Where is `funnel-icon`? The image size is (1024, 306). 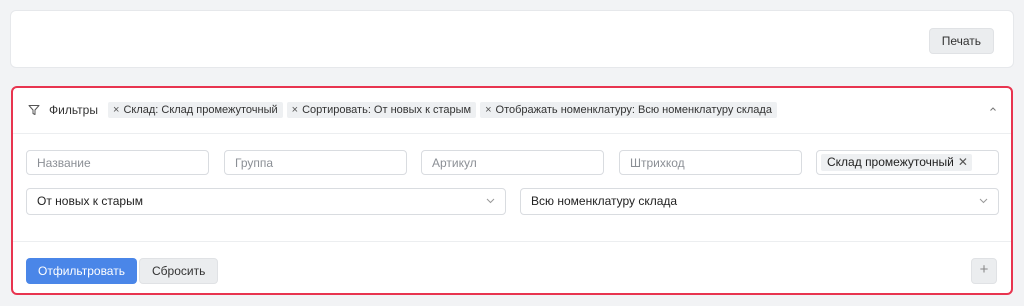
funnel-icon is located at coordinates (34, 110).